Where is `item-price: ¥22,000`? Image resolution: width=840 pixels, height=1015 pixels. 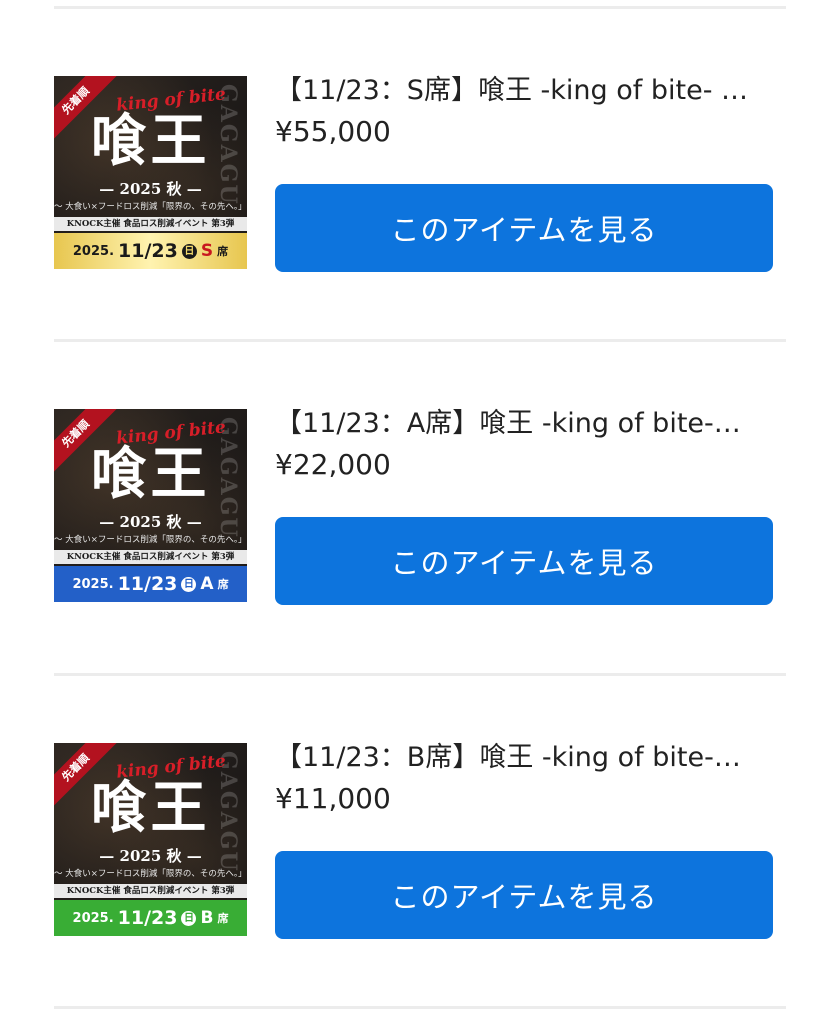
item-price: ¥22,000 is located at coordinates (333, 464).